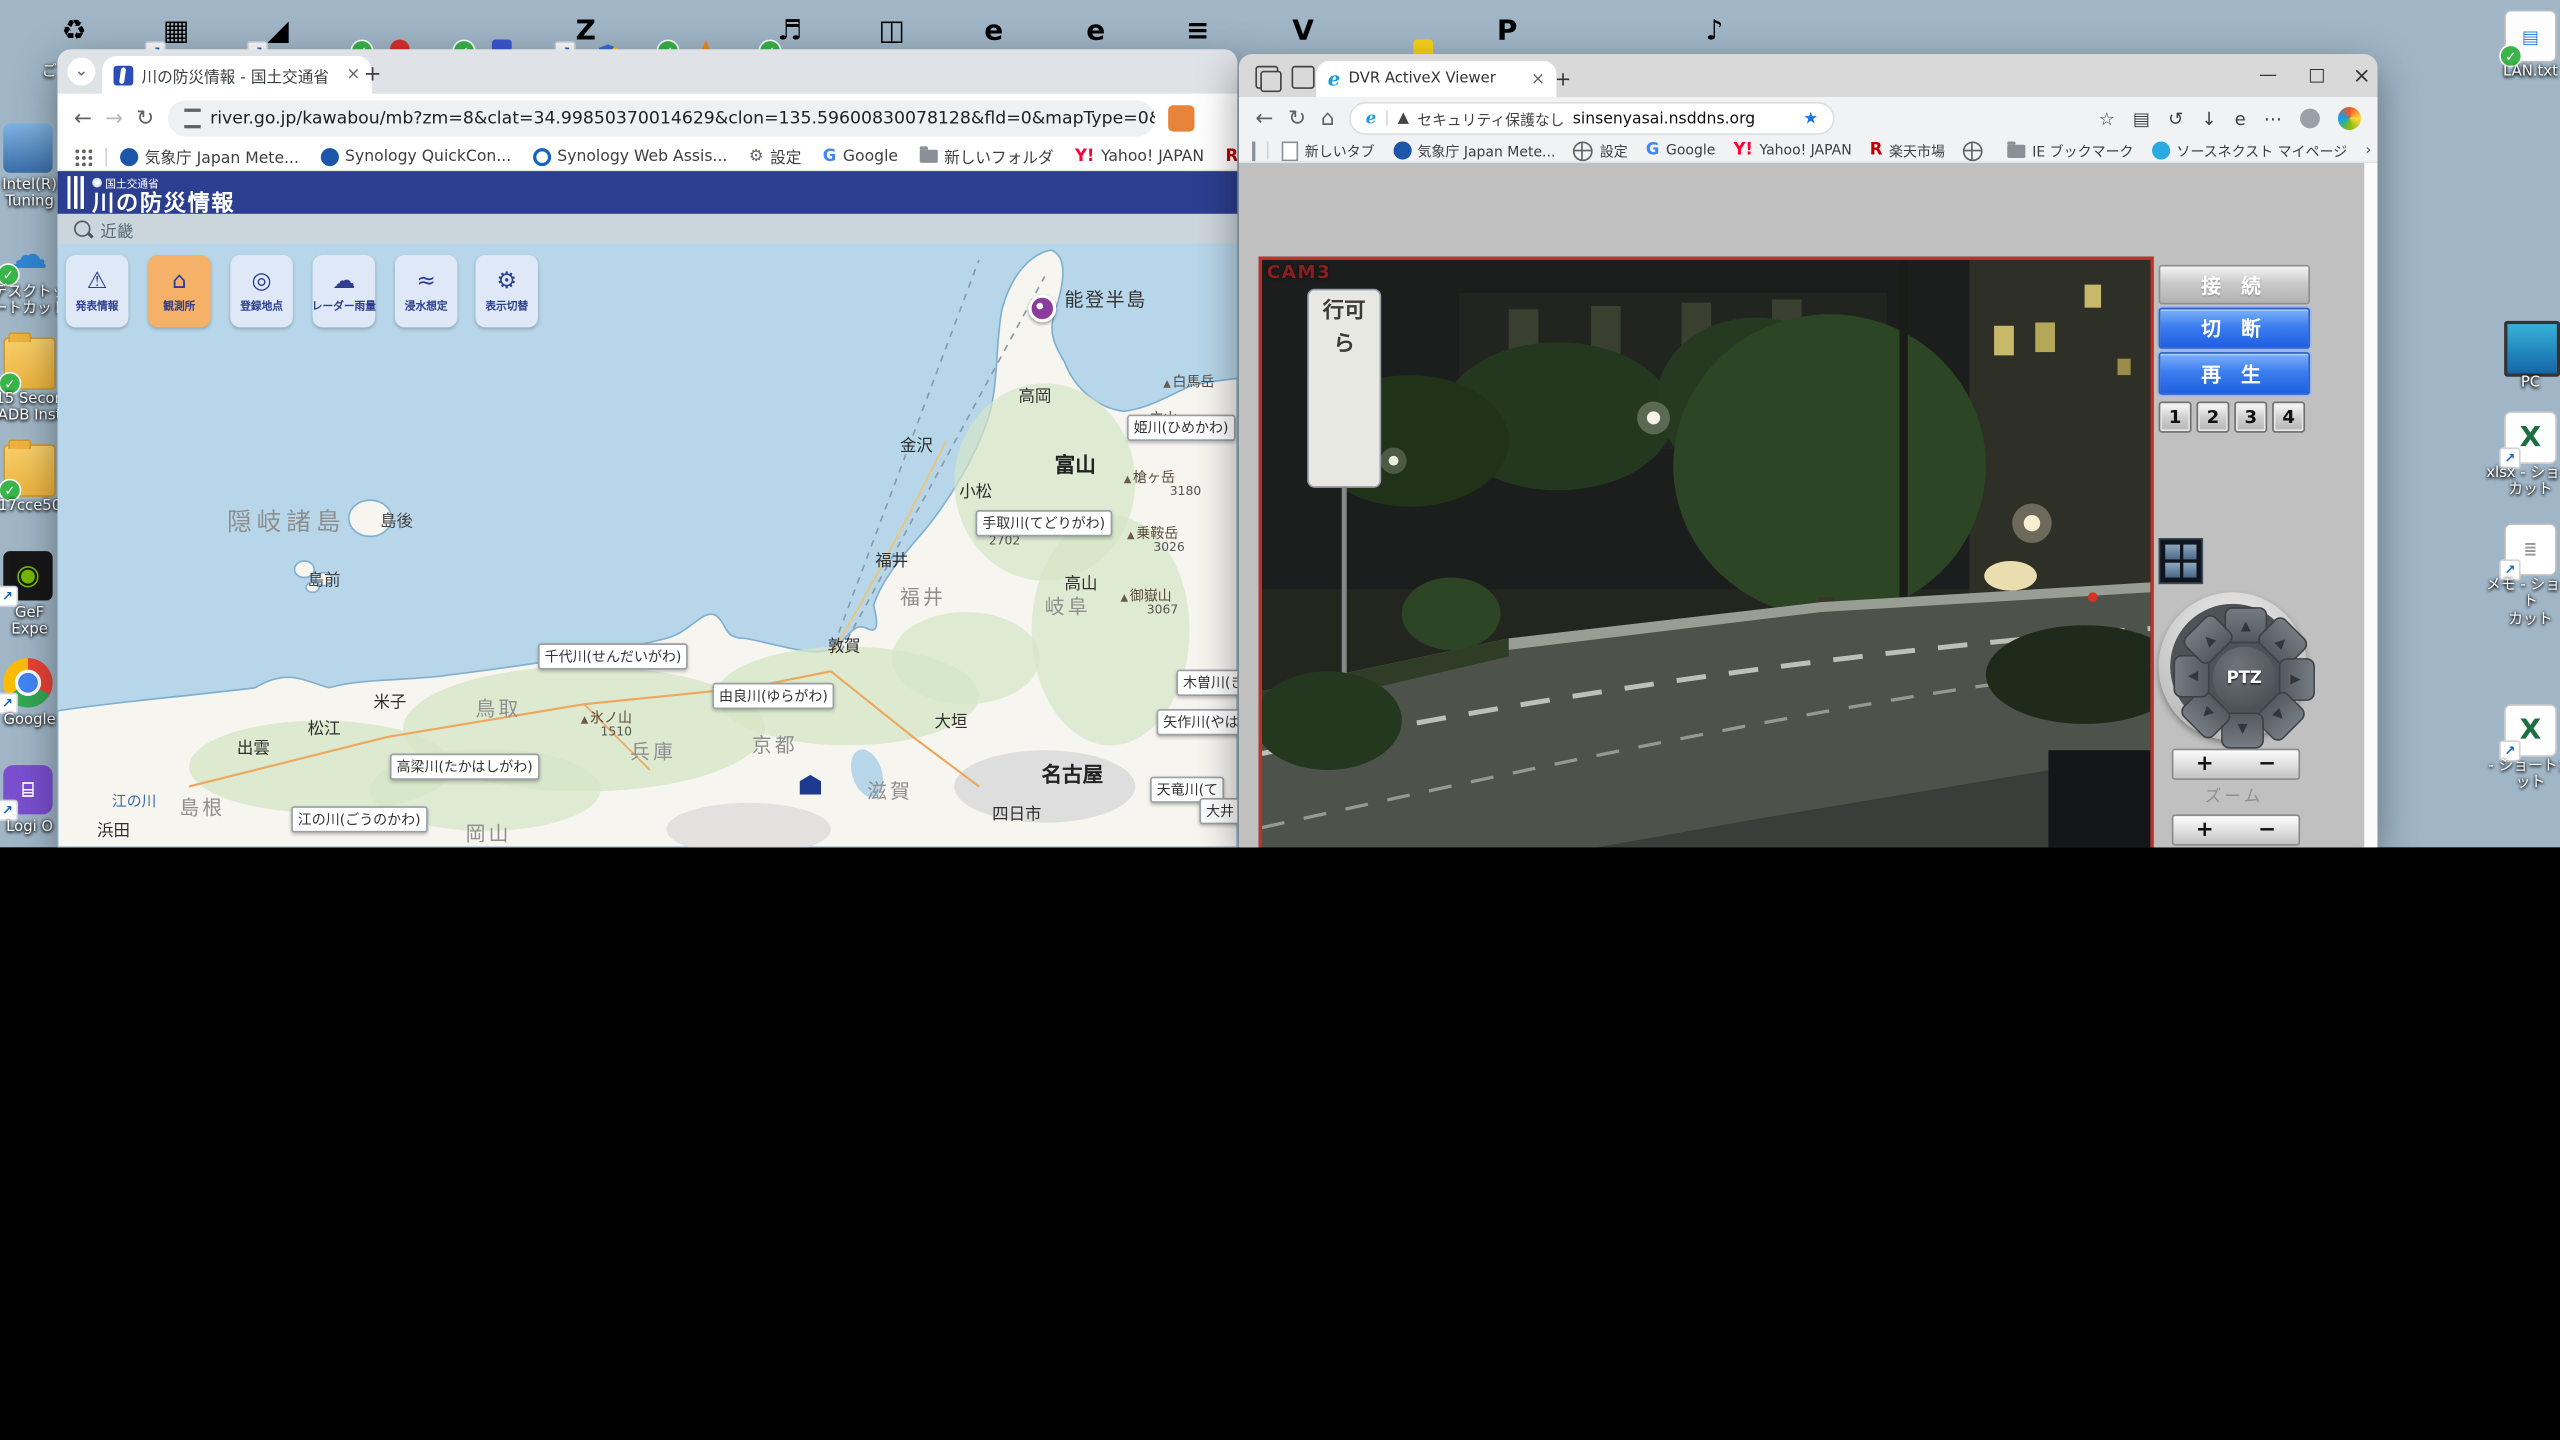 The width and height of the screenshot is (2560, 1440). What do you see at coordinates (1706, 552) in the screenshot?
I see `cctv-video: CAM3 行可 ら` at bounding box center [1706, 552].